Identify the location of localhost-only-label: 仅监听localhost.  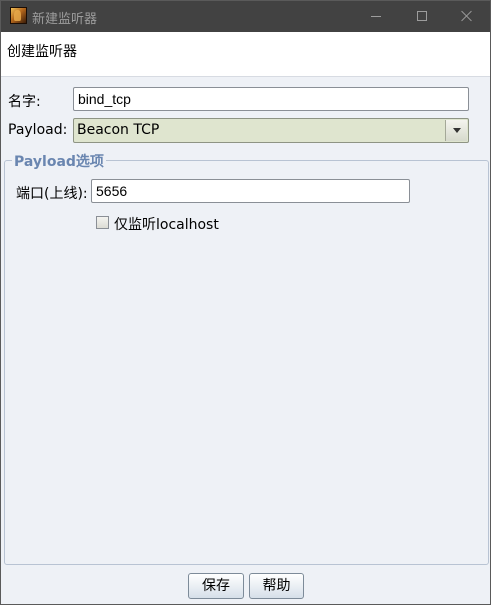
(166, 224).